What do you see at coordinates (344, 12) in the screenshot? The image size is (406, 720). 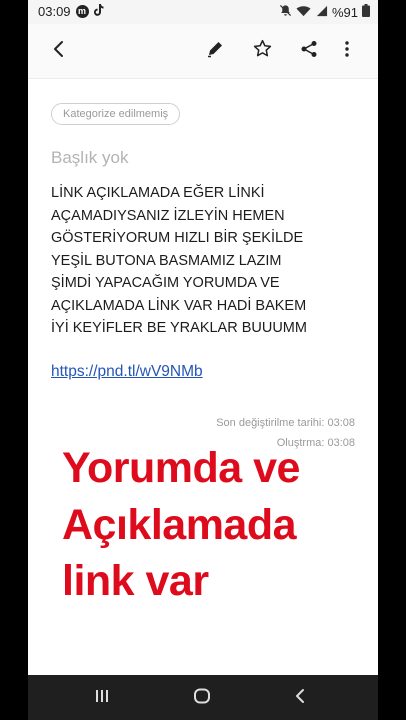 I see `battery-percentage: %91` at bounding box center [344, 12].